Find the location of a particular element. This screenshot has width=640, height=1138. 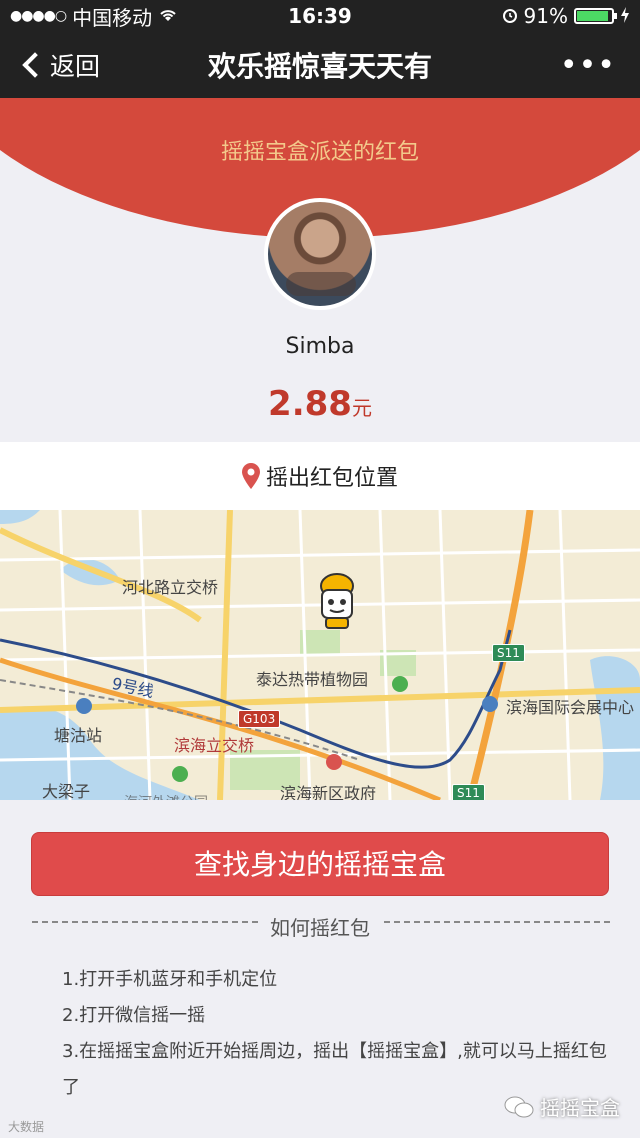

watermark-right: 摇摇宝盒 is located at coordinates (562, 1106).